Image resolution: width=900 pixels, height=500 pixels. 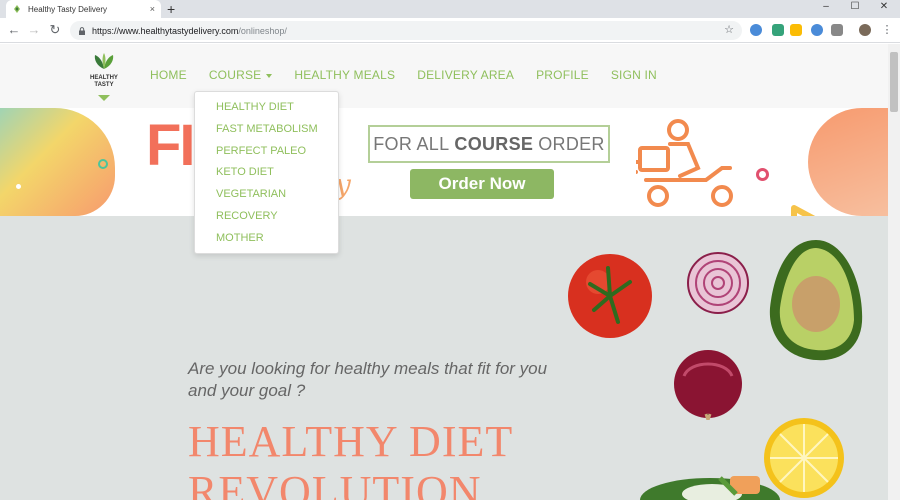 I want to click on forward-icon: →, so click(x=34, y=29).